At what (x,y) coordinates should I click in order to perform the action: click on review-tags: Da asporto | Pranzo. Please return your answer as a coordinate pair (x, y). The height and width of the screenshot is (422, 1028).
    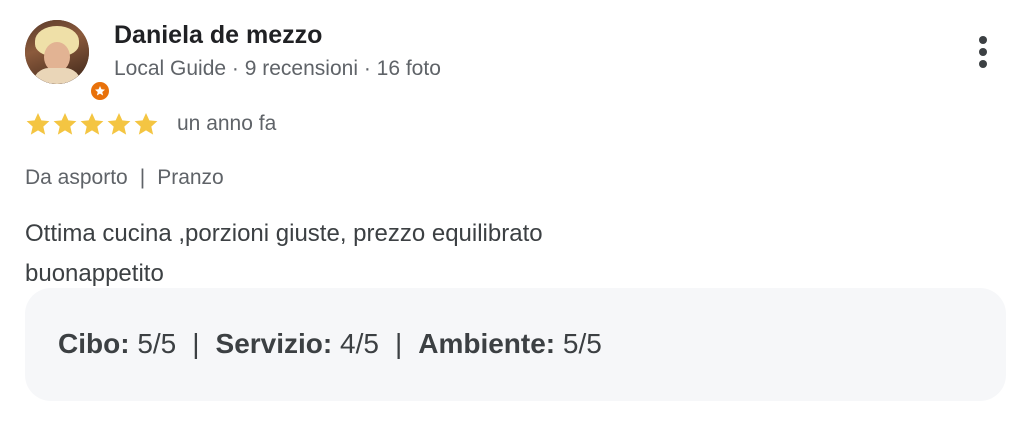
    Looking at the image, I should click on (124, 178).